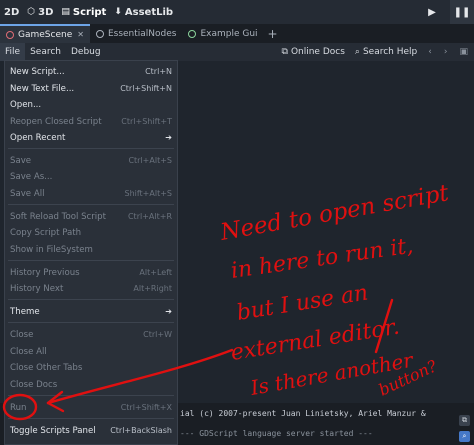  What do you see at coordinates (430, 52) in the screenshot?
I see `back-icon: ‹` at bounding box center [430, 52].